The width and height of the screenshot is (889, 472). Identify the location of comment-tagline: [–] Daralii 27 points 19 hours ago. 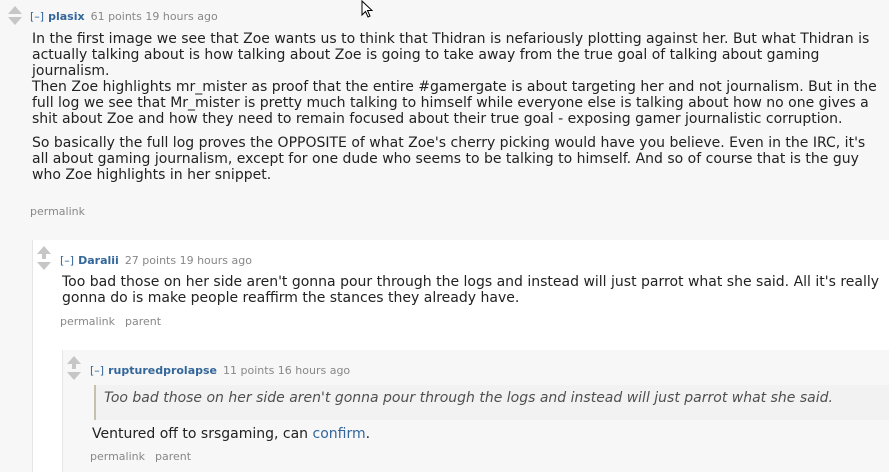
(156, 260).